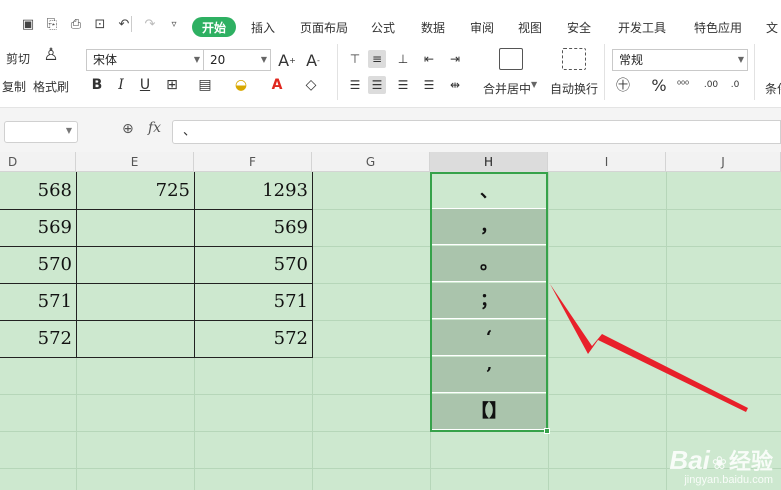 Image resolution: width=781 pixels, height=490 pixels. Describe the element at coordinates (476, 132) in the screenshot. I see `formula-input: 、` at that location.